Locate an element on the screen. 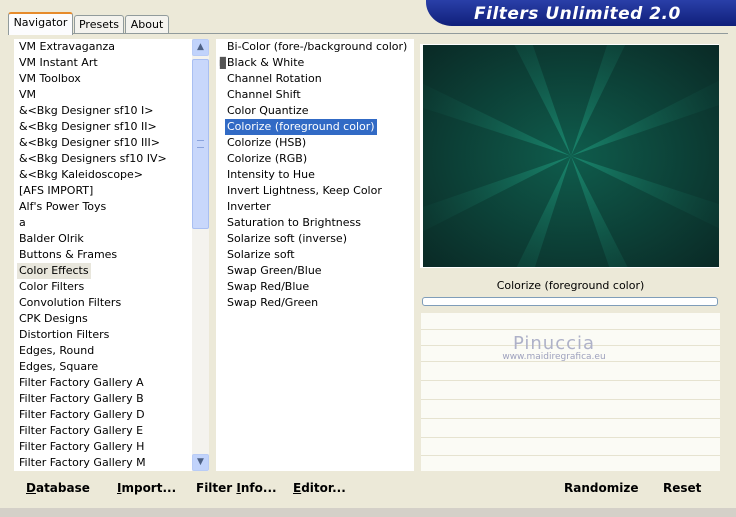 This screenshot has width=736, height=517. watermark-url: www.maidiregrafica.eu is located at coordinates (554, 357).